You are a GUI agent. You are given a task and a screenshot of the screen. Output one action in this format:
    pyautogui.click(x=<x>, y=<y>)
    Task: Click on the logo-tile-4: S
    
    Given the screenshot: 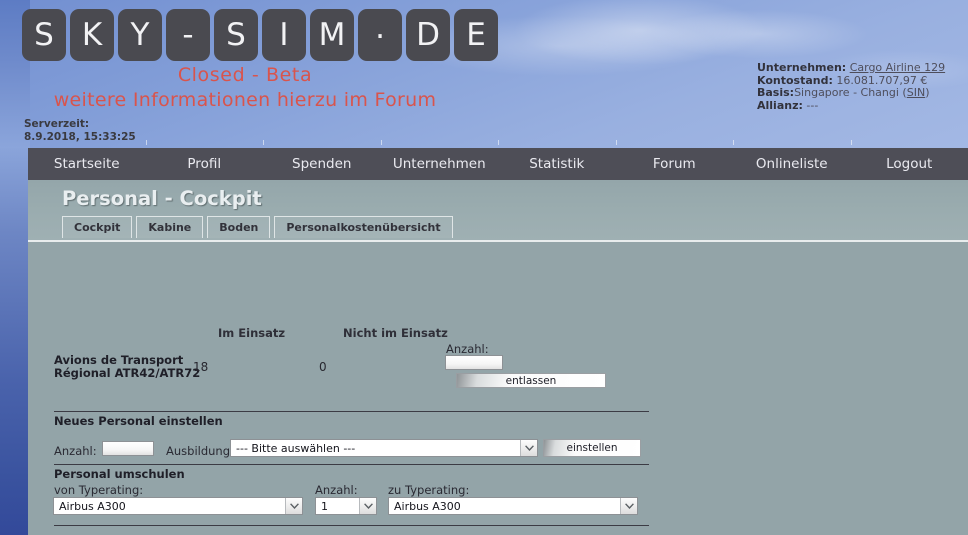 What is the action you would take?
    pyautogui.click(x=236, y=35)
    